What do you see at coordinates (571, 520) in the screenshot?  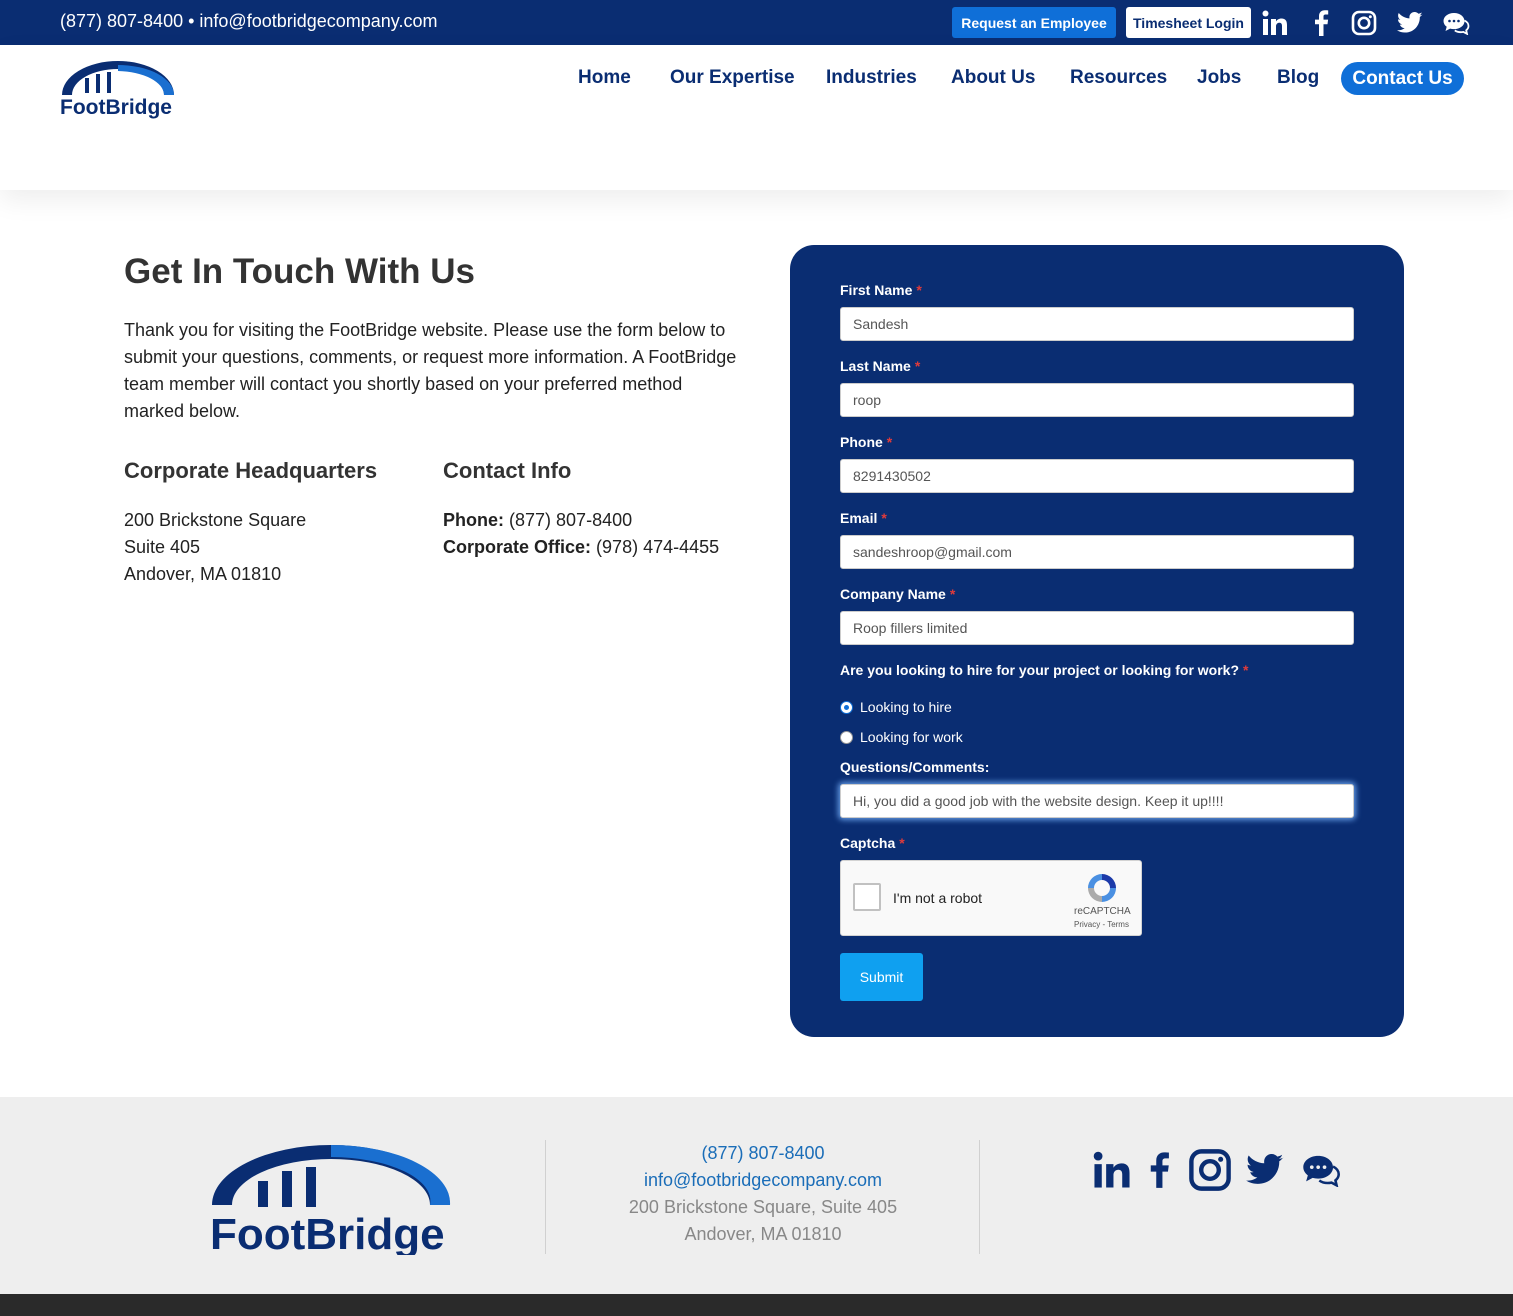 I see `phone-info-value: (877) 807-8400` at bounding box center [571, 520].